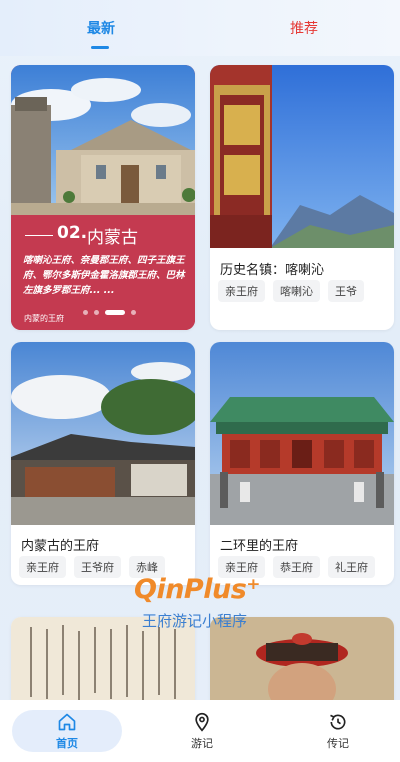 The height and width of the screenshot is (762, 400). I want to click on tab-recommend: 推荐, so click(304, 28).